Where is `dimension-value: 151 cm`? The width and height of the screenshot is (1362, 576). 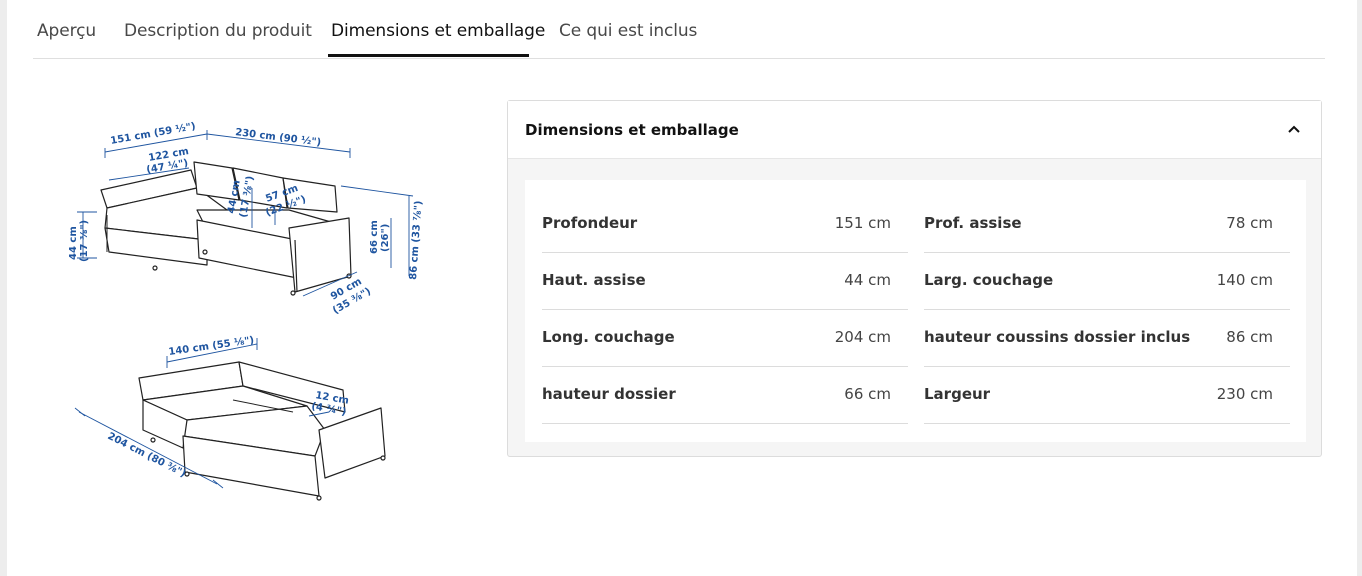
dimension-value: 151 cm is located at coordinates (862, 223).